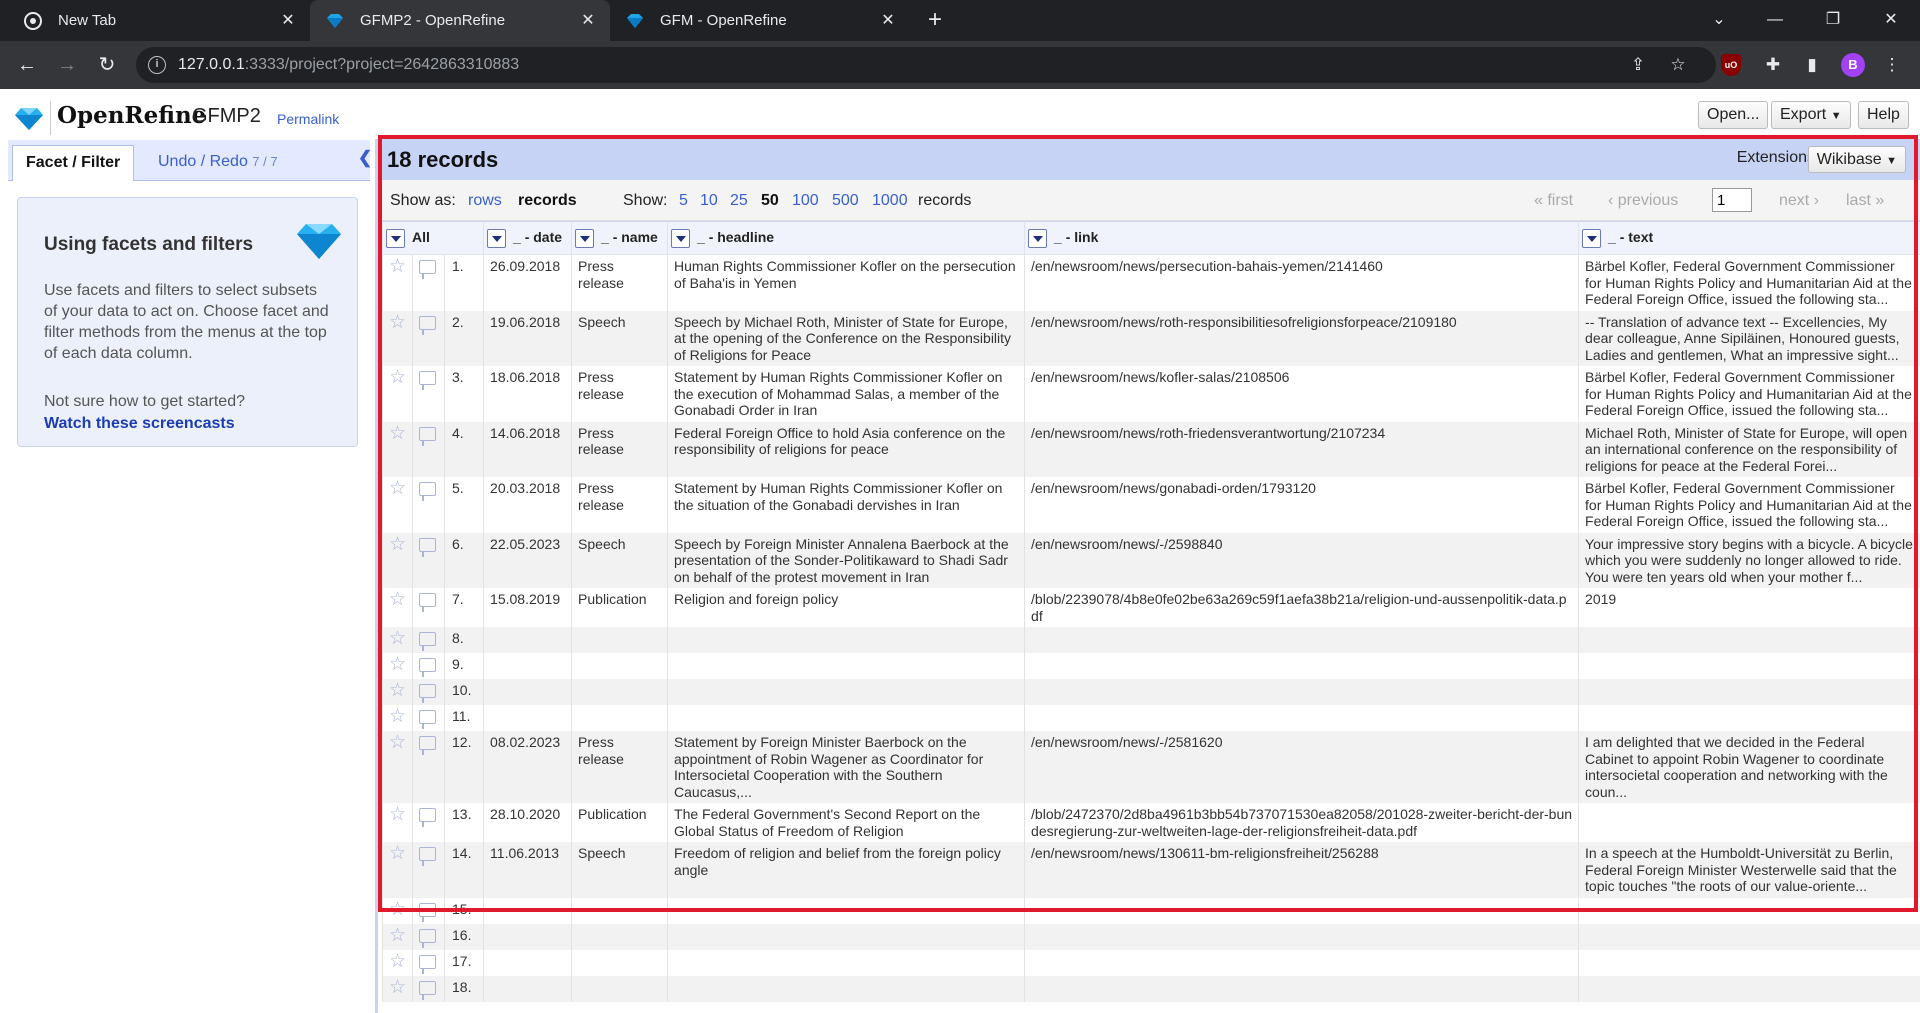  I want to click on row-number: 13., so click(464, 822).